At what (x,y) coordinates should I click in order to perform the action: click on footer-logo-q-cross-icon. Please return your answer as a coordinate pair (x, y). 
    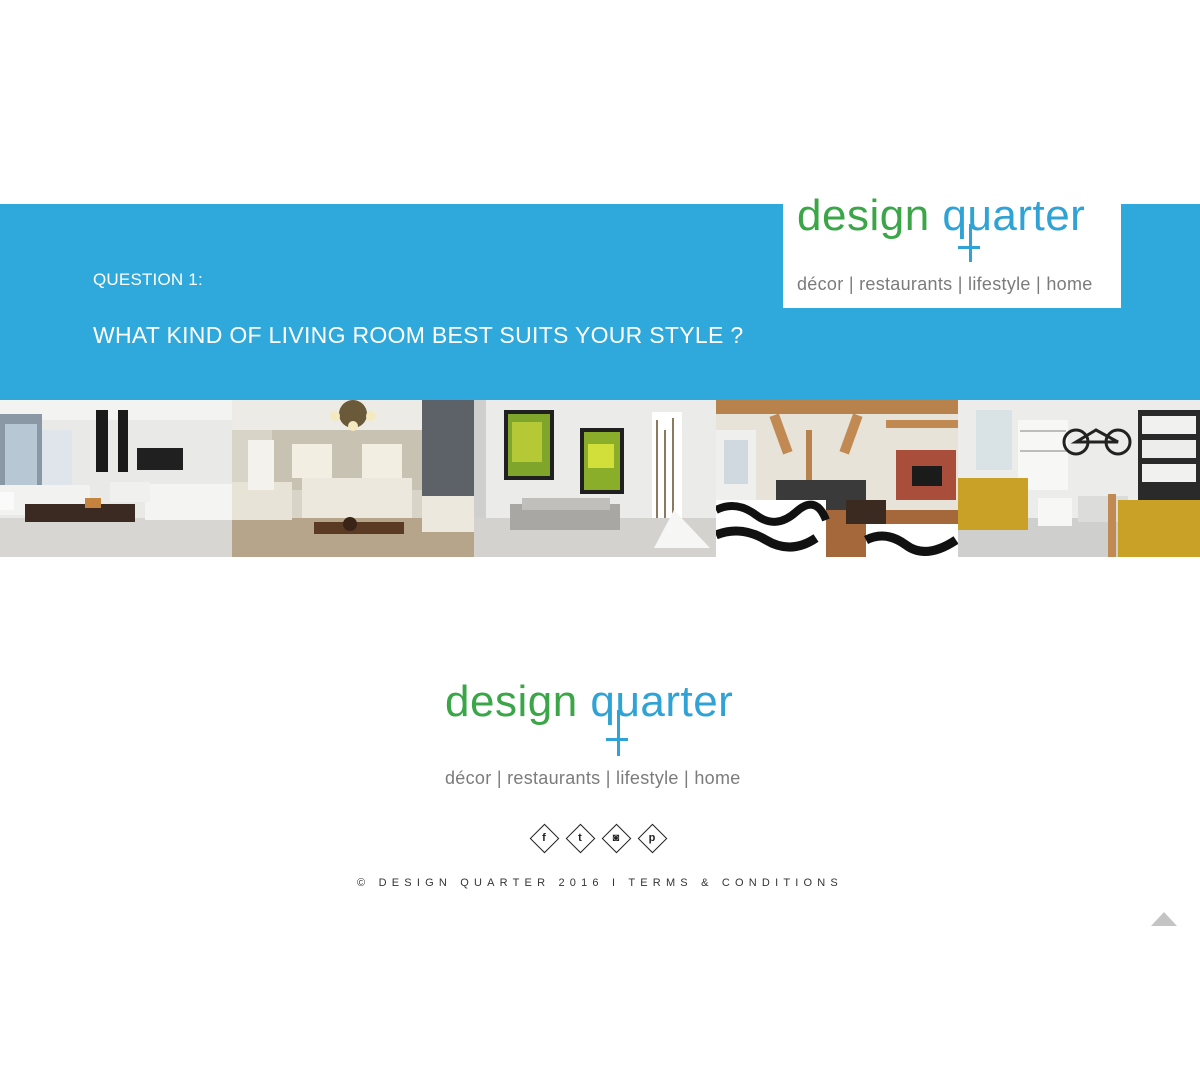
    Looking at the image, I should click on (617, 739).